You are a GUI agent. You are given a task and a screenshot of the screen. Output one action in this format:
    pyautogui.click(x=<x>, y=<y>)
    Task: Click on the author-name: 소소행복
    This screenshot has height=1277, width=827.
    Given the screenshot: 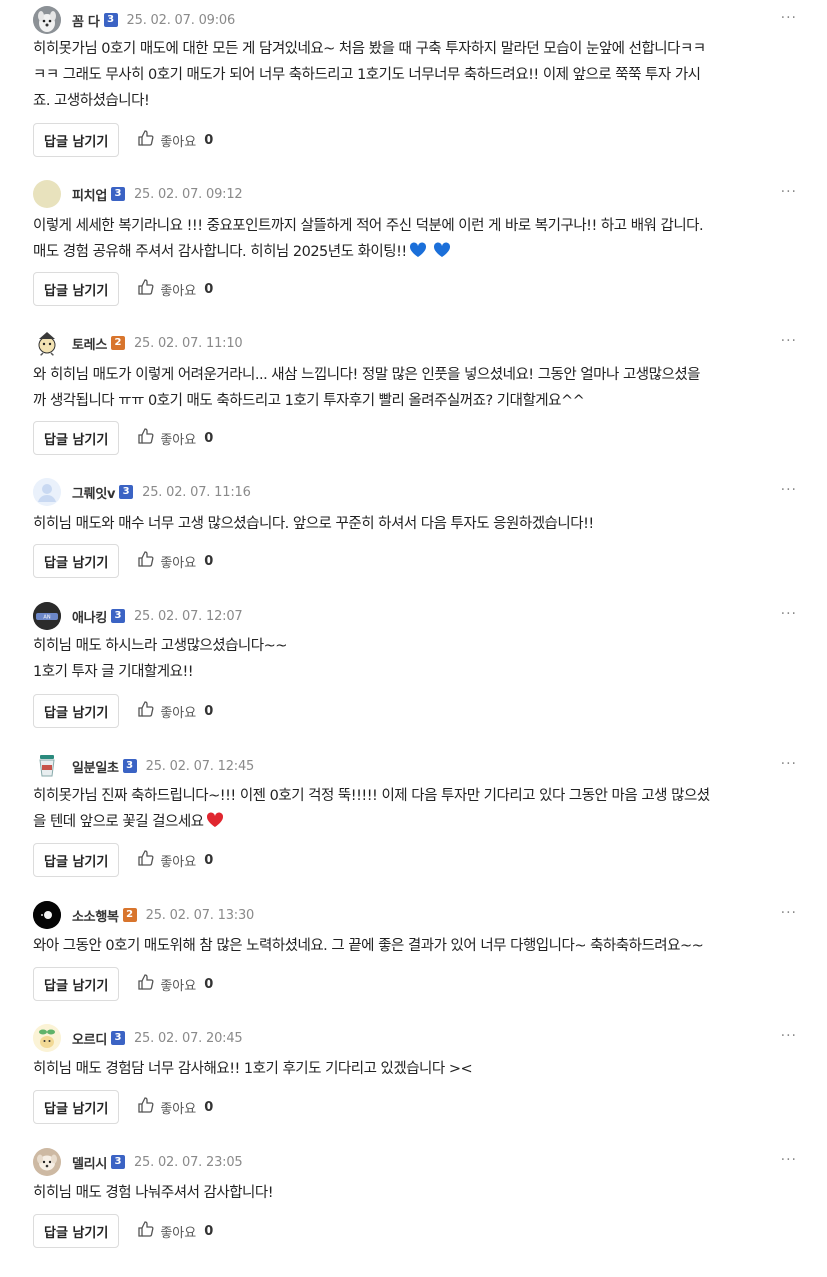 What is the action you would take?
    pyautogui.click(x=95, y=915)
    